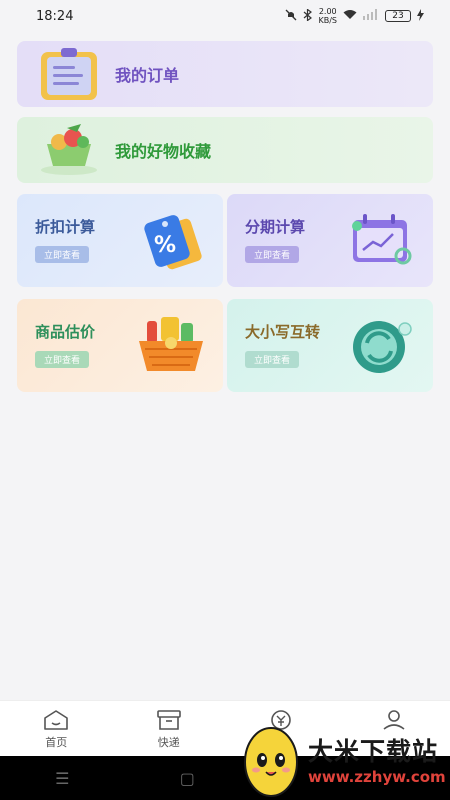  I want to click on tab-express: 快递, so click(169, 728).